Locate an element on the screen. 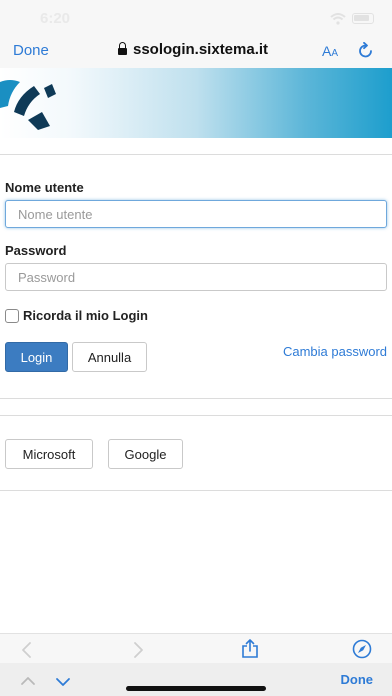 The height and width of the screenshot is (696, 392). back-icon is located at coordinates (26, 652).